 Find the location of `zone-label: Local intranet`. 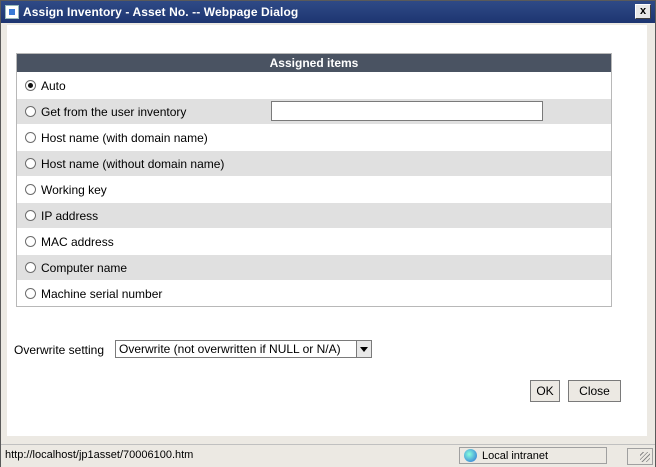

zone-label: Local intranet is located at coordinates (515, 456).